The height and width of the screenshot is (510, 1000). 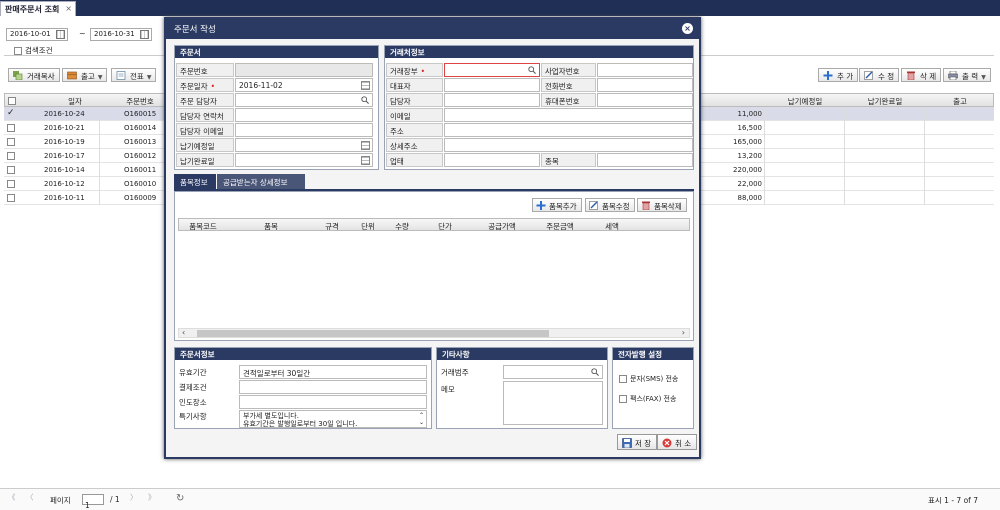 I want to click on col-unit: 단위, so click(x=368, y=226).